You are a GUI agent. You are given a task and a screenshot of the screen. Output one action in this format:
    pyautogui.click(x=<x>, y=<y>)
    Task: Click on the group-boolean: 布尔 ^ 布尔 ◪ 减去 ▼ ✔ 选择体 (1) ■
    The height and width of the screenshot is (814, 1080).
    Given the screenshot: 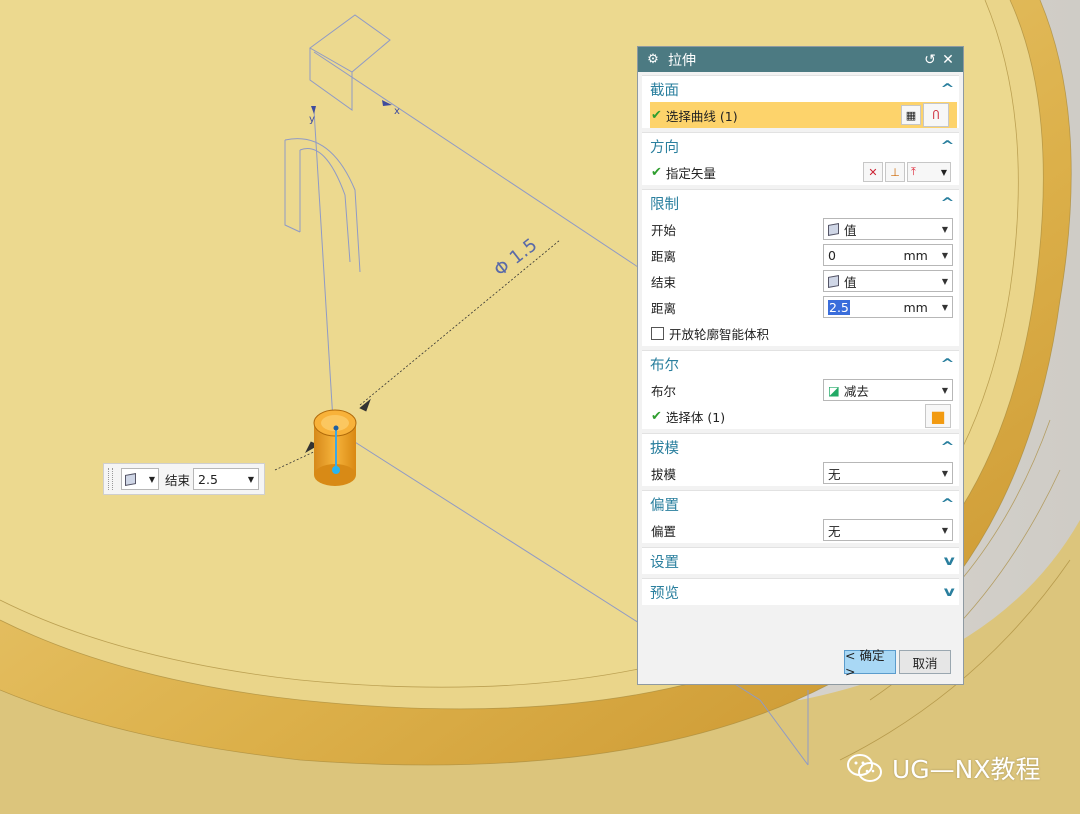 What is the action you would take?
    pyautogui.click(x=800, y=389)
    